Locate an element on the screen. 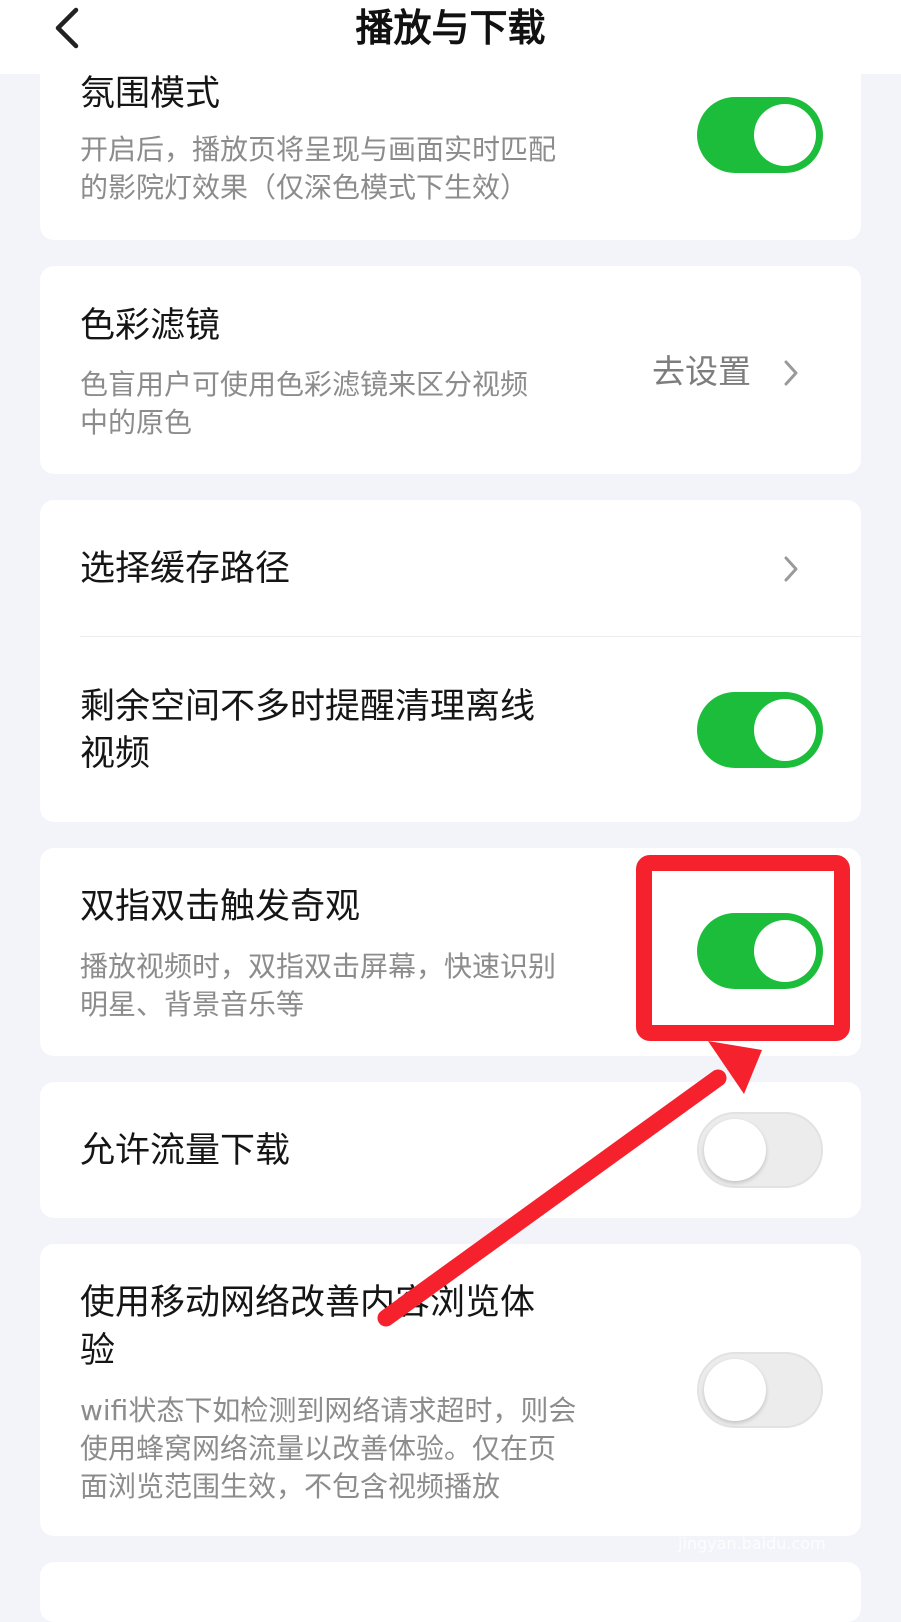 The height and width of the screenshot is (1622, 901). double-tap-card: 双指双击触发奇观 播放视频时，双指双击屏幕，快速识别 明星、背景音乐等 is located at coordinates (450, 952).